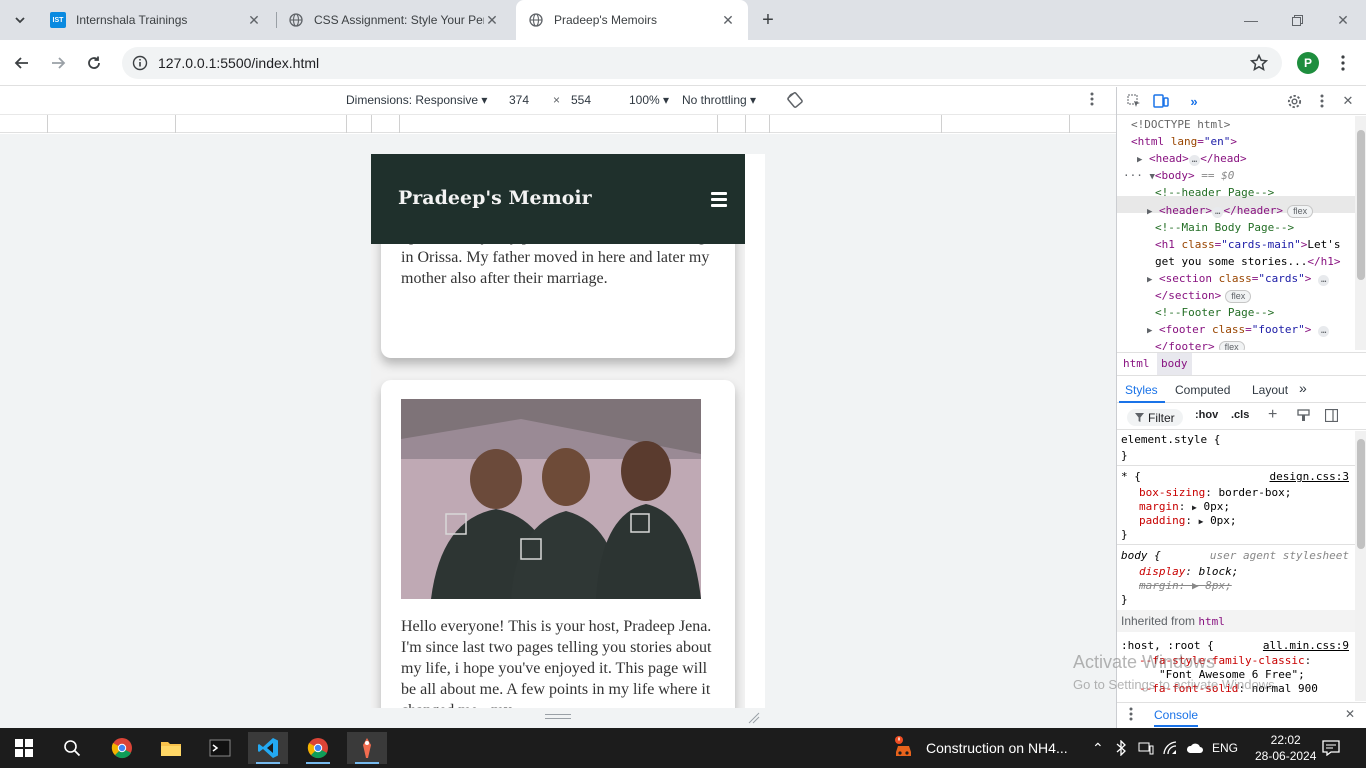 This screenshot has width=1366, height=768. What do you see at coordinates (1141, 556) in the screenshot?
I see `body-ua-rule: body {` at bounding box center [1141, 556].